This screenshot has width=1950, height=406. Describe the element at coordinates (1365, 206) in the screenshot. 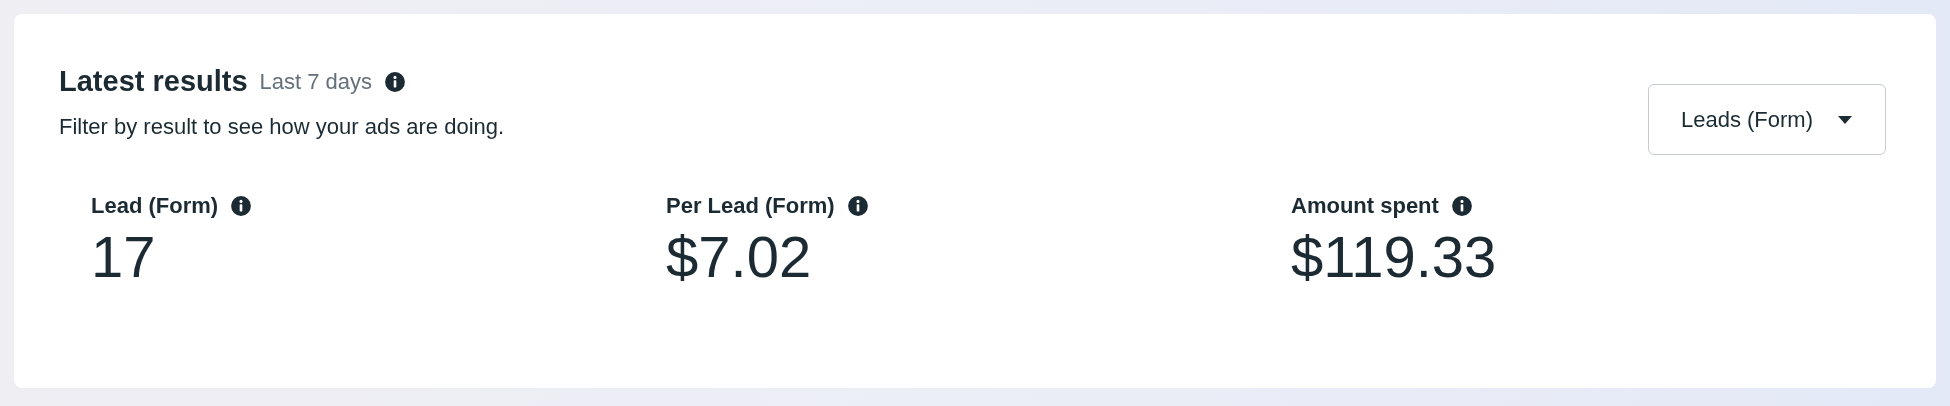

I see `metric-label: Amount spent` at that location.